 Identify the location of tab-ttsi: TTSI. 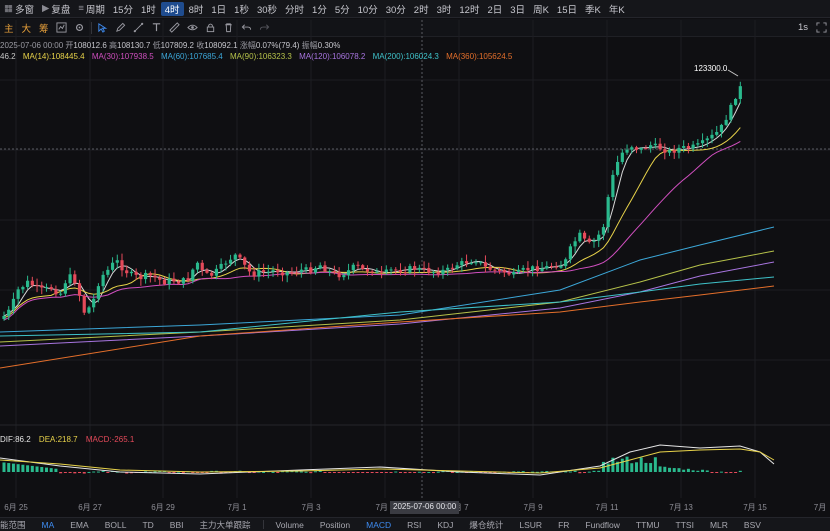
(685, 525).